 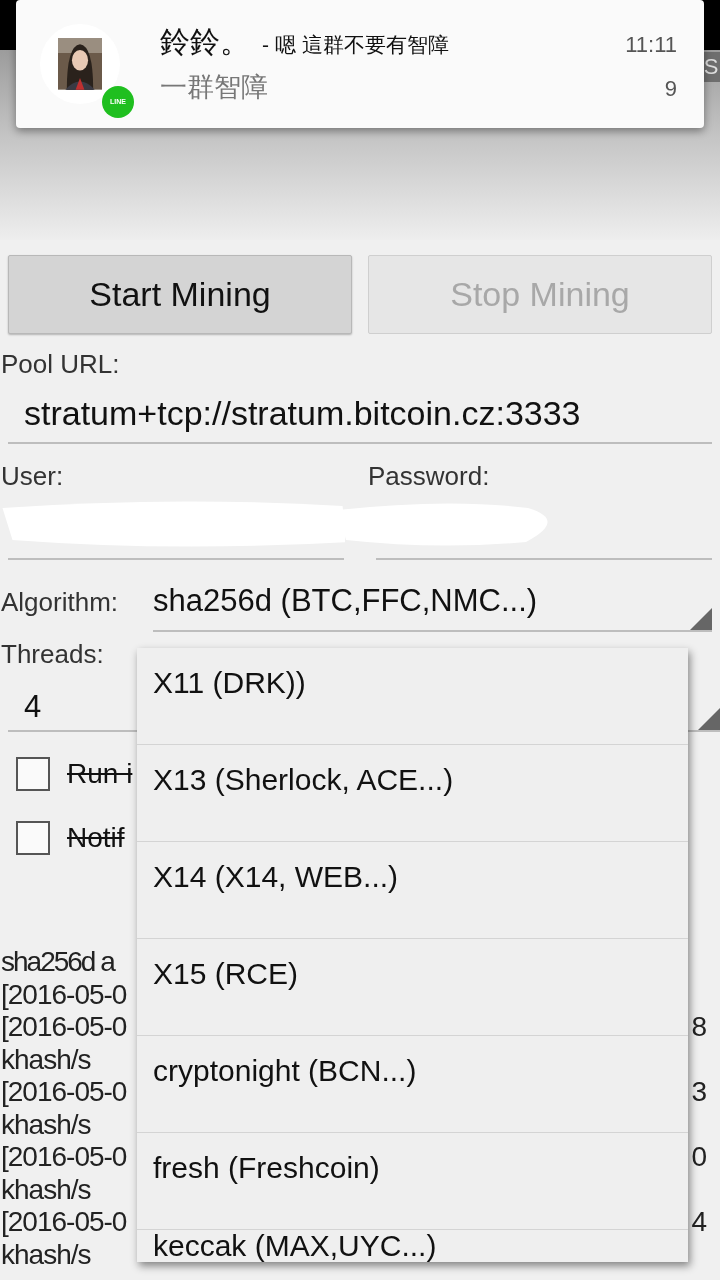 What do you see at coordinates (412, 890) in the screenshot?
I see `dropdown-option: X14 (X14, WEB...)` at bounding box center [412, 890].